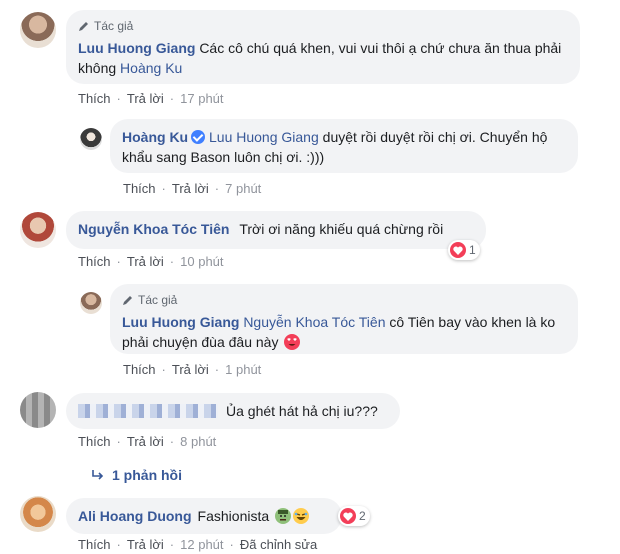 Image resolution: width=620 pixels, height=554 pixels. Describe the element at coordinates (201, 261) in the screenshot. I see `timestamp: 10 phút` at that location.